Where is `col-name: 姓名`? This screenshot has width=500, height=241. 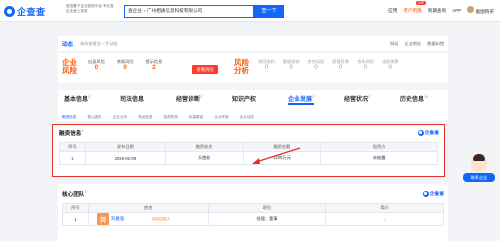 col-name: 姓名 is located at coordinates (148, 208).